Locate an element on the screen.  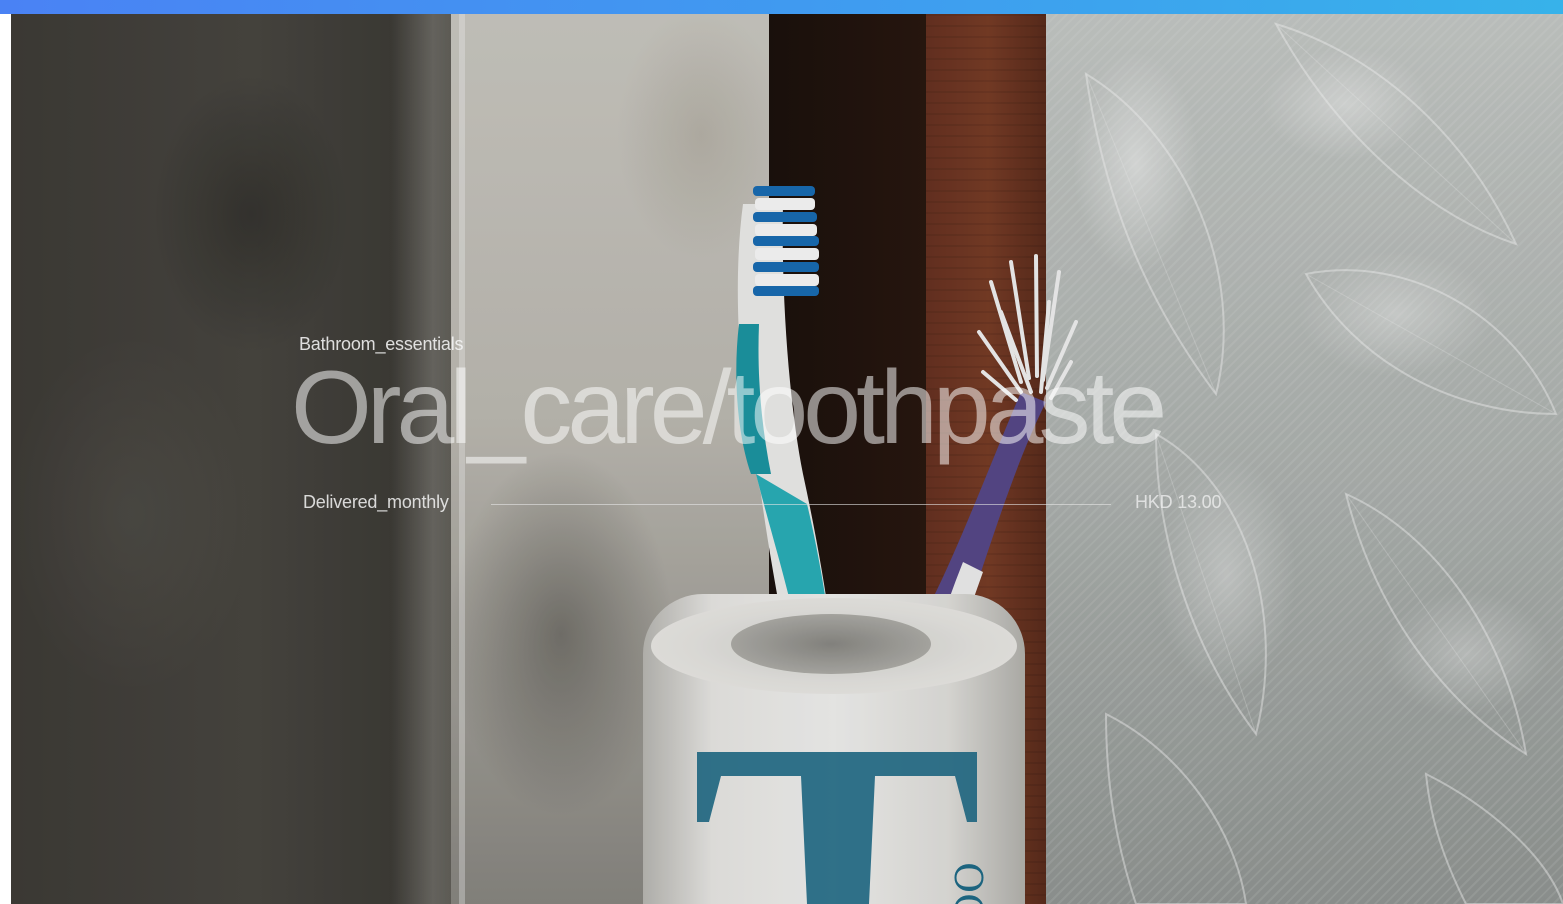
product-meta-row: Delivered_monthly HKD 13.00 is located at coordinates (773, 504).